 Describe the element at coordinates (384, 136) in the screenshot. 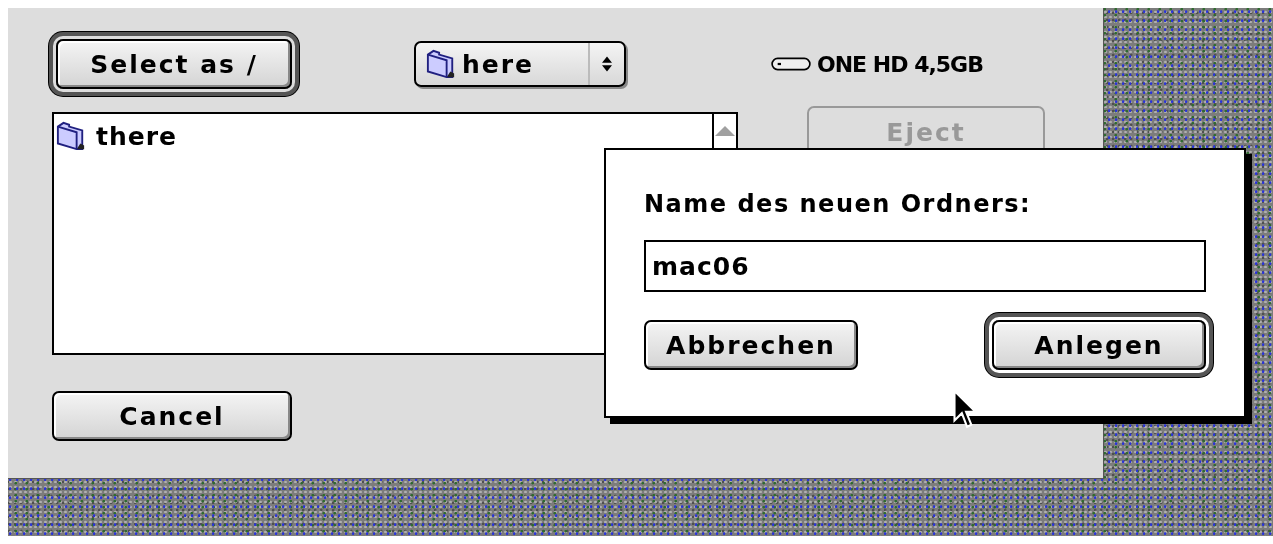

I see `file-list-item: there` at that location.